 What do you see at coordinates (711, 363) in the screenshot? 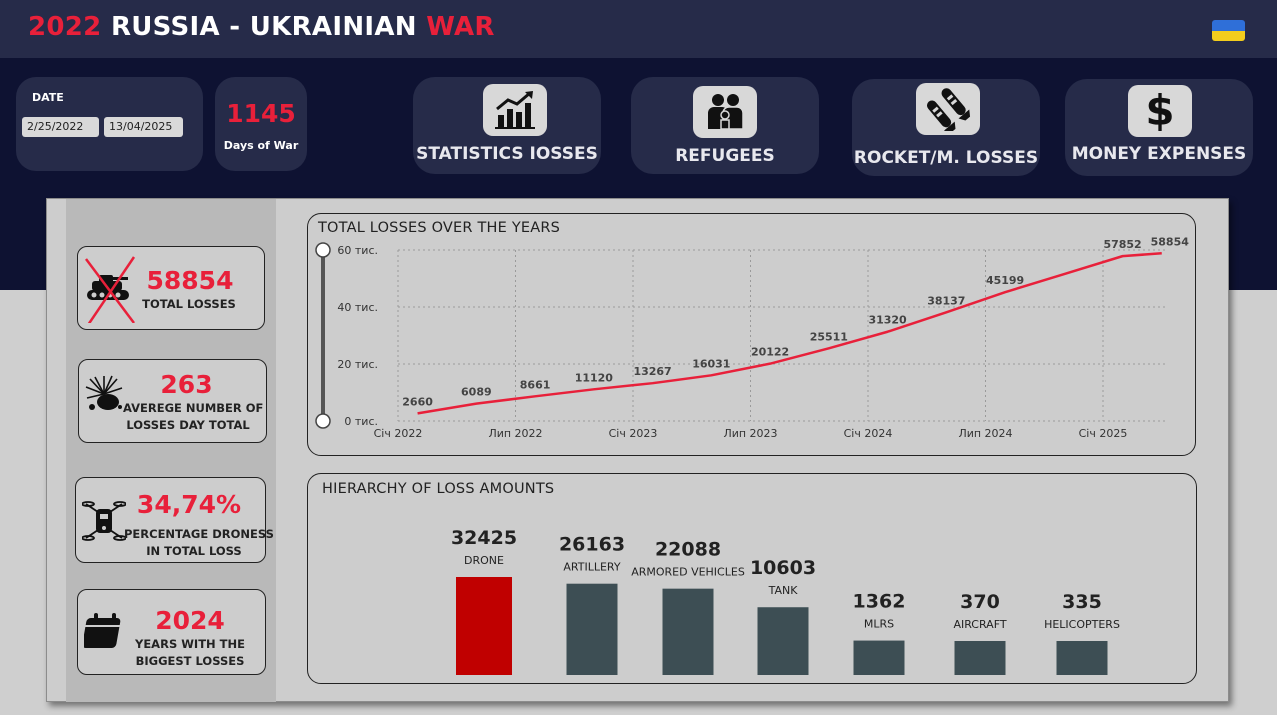
I see `line-data-label: 16031` at bounding box center [711, 363].